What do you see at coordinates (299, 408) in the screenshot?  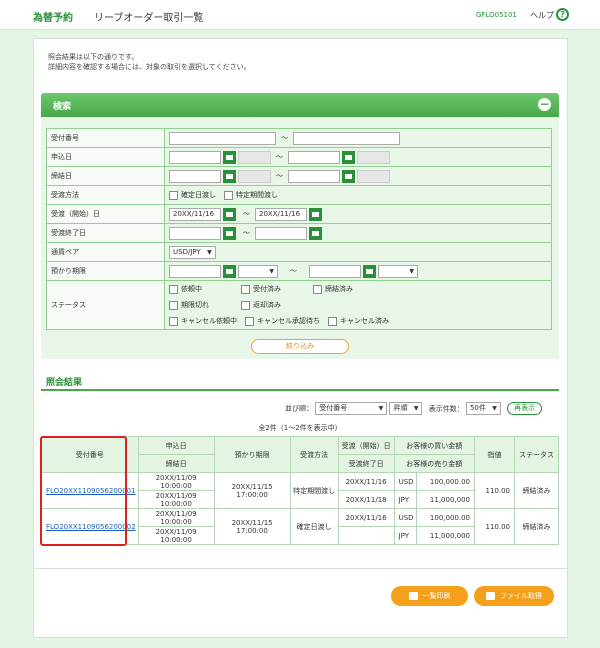 I see `sort-label: 並び順：` at bounding box center [299, 408].